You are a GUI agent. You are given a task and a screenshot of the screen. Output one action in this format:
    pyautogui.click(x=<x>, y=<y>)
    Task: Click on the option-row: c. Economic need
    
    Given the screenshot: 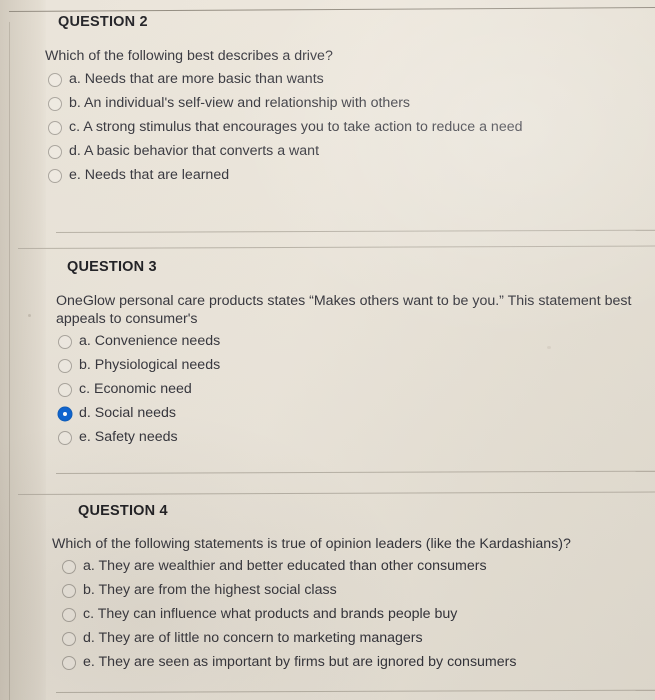 What is the action you would take?
    pyautogui.click(x=353, y=389)
    